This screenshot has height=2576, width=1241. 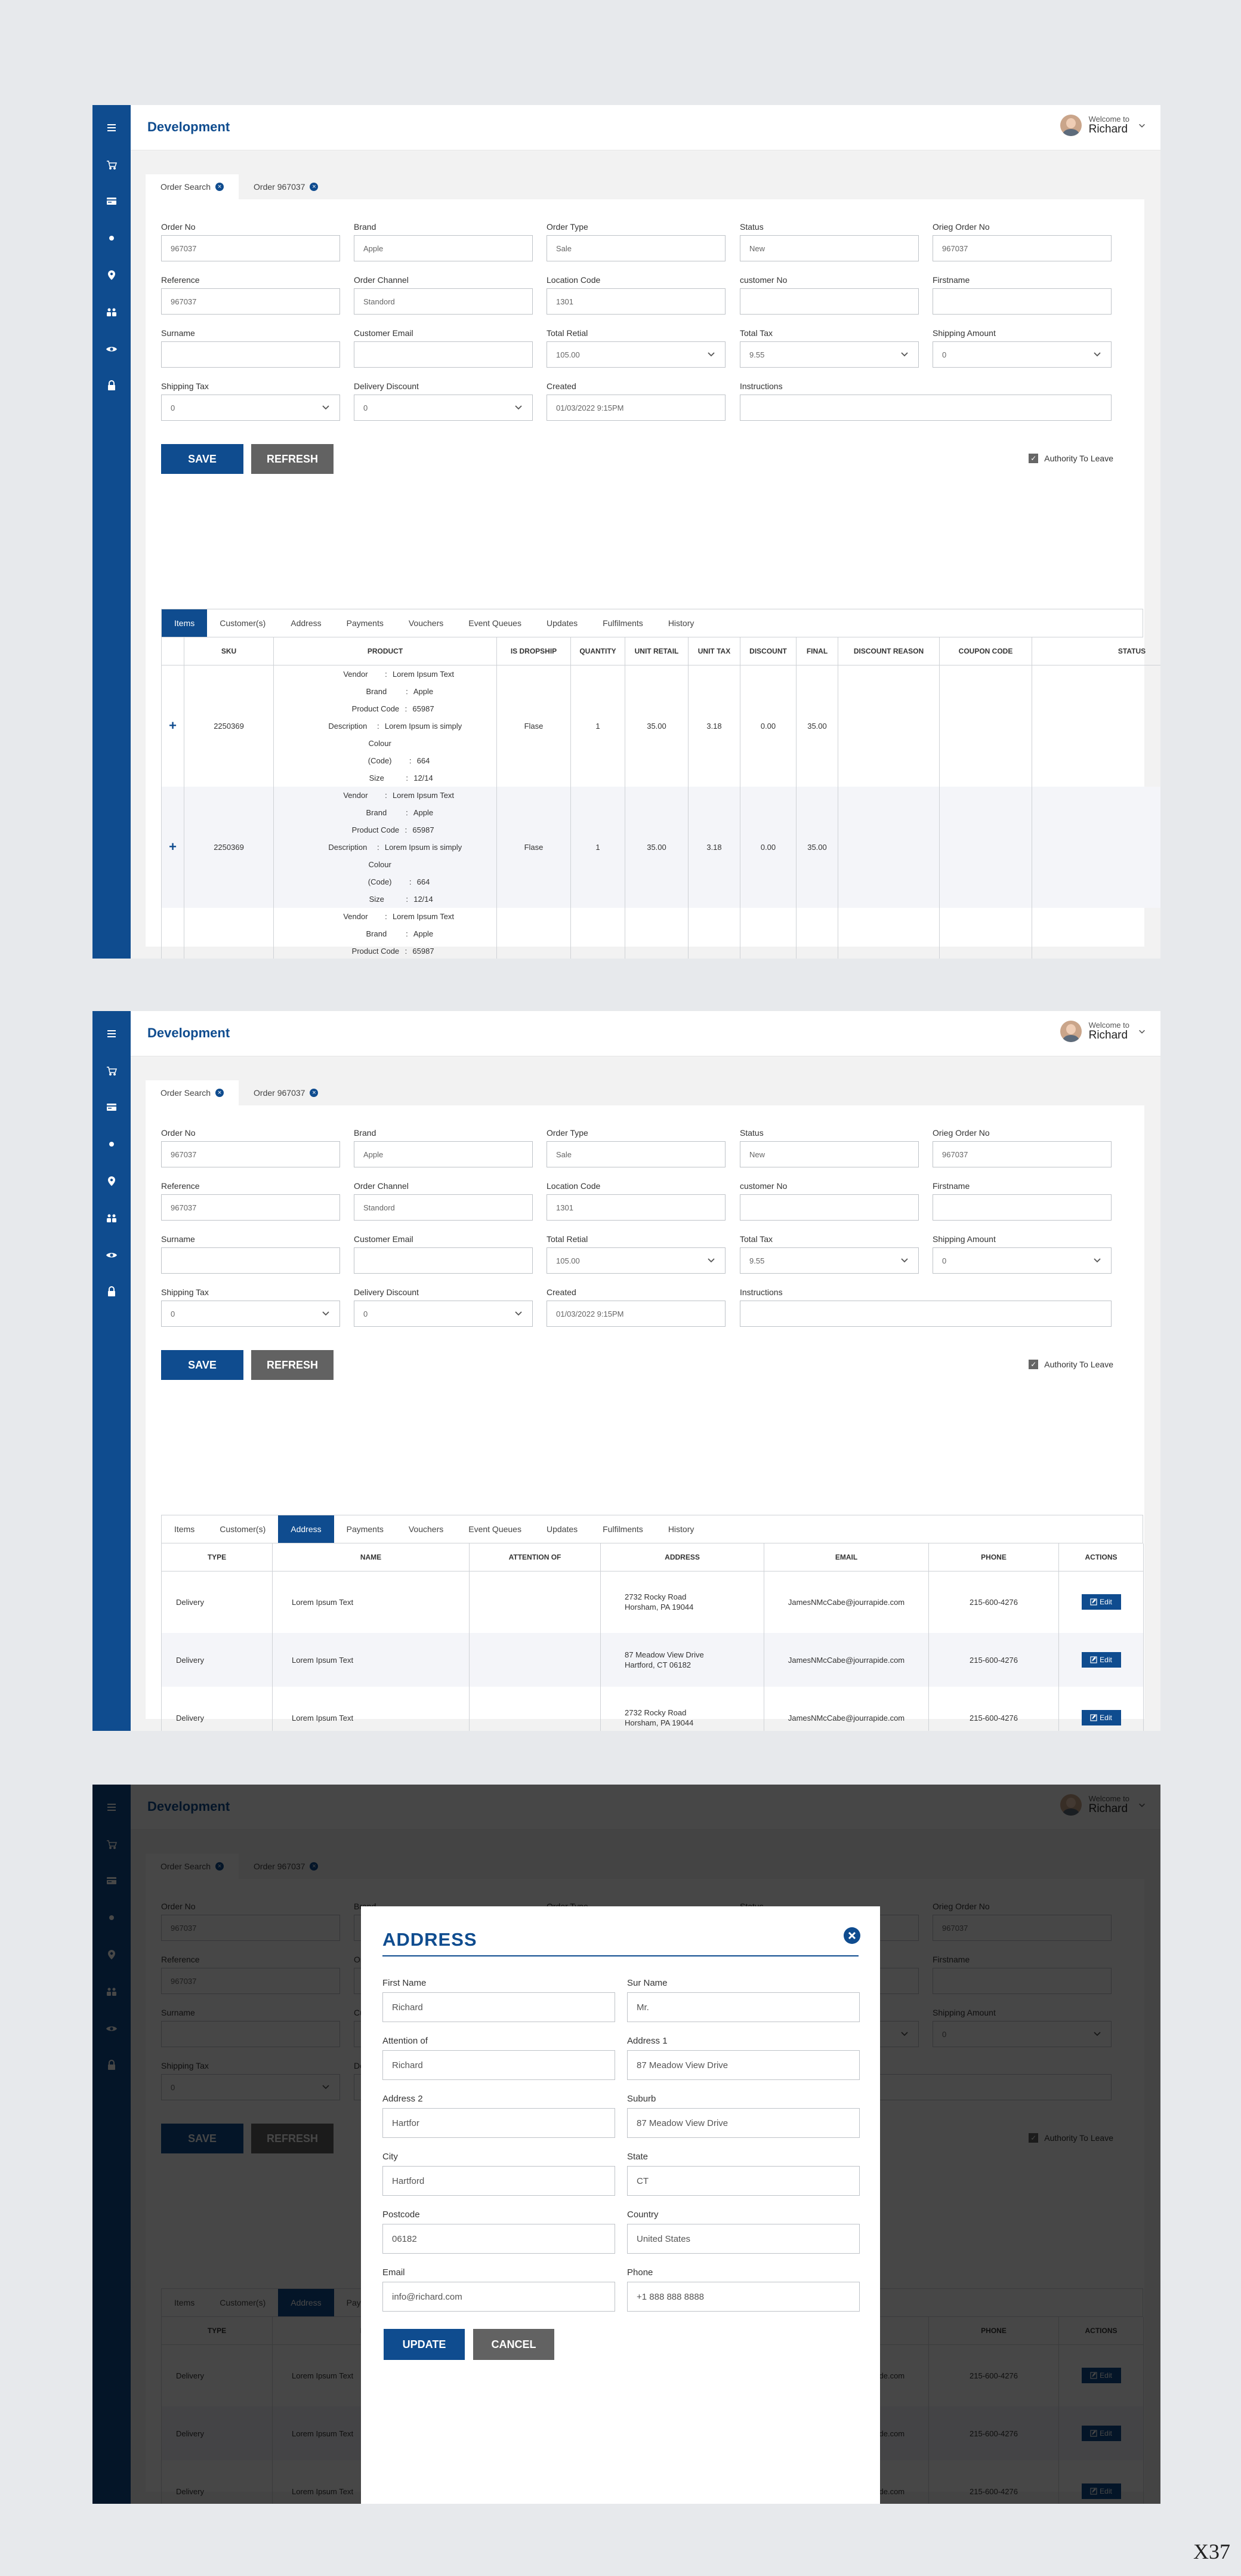 I want to click on detail-tab: Payments, so click(x=365, y=1529).